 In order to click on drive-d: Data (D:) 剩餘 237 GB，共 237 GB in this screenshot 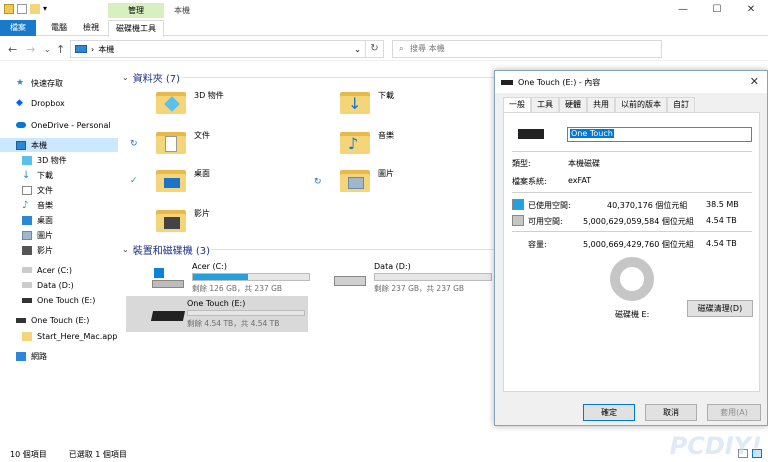, I will do `click(413, 278)`.